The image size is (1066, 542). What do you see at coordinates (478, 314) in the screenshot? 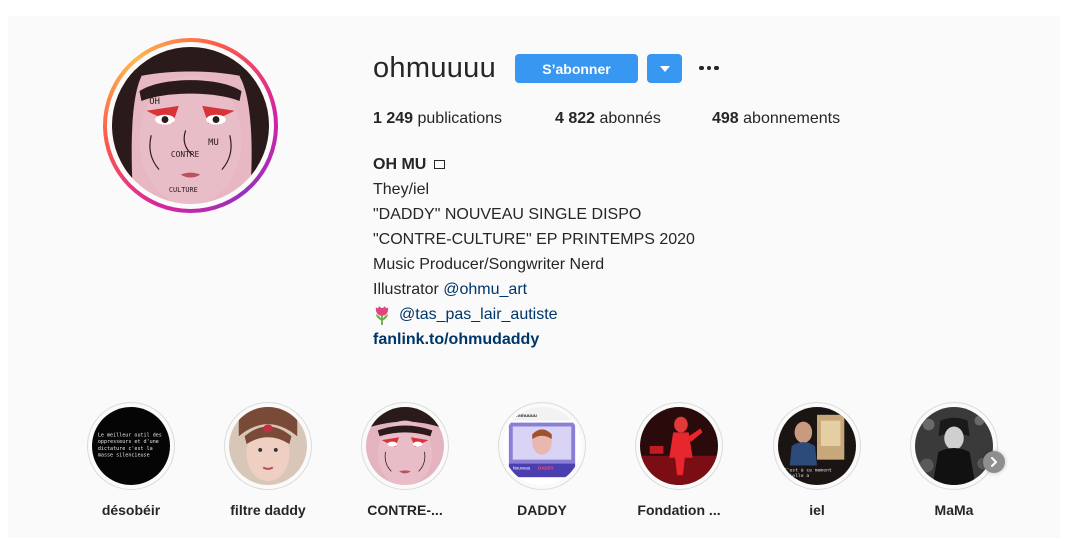
I see `tas-pas-lair-autiste-link: @tas_pas_lair_autiste` at bounding box center [478, 314].